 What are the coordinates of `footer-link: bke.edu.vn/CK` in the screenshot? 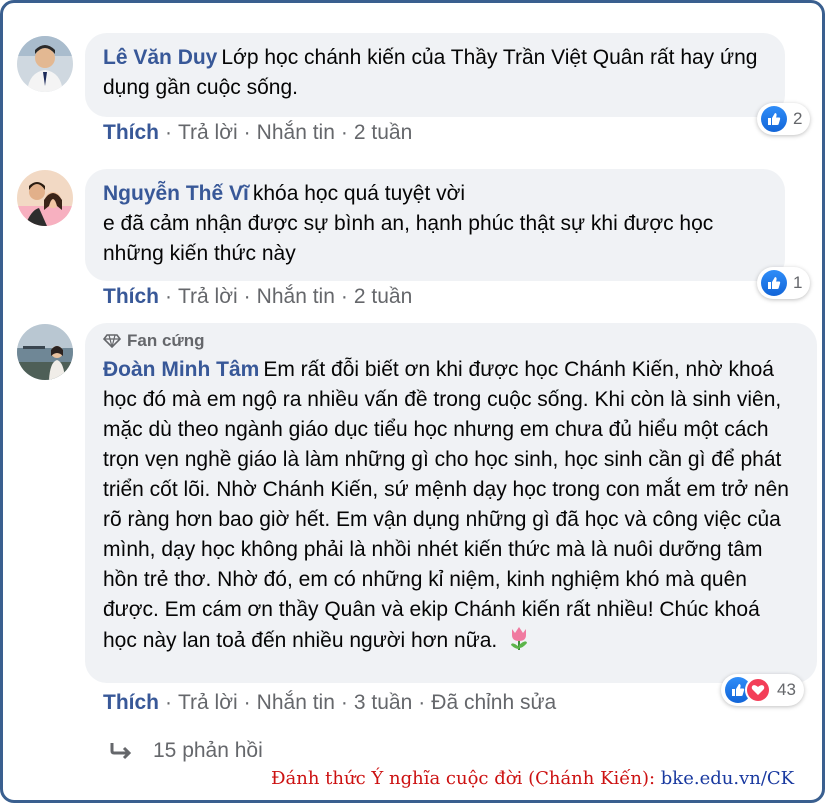 It's located at (727, 778).